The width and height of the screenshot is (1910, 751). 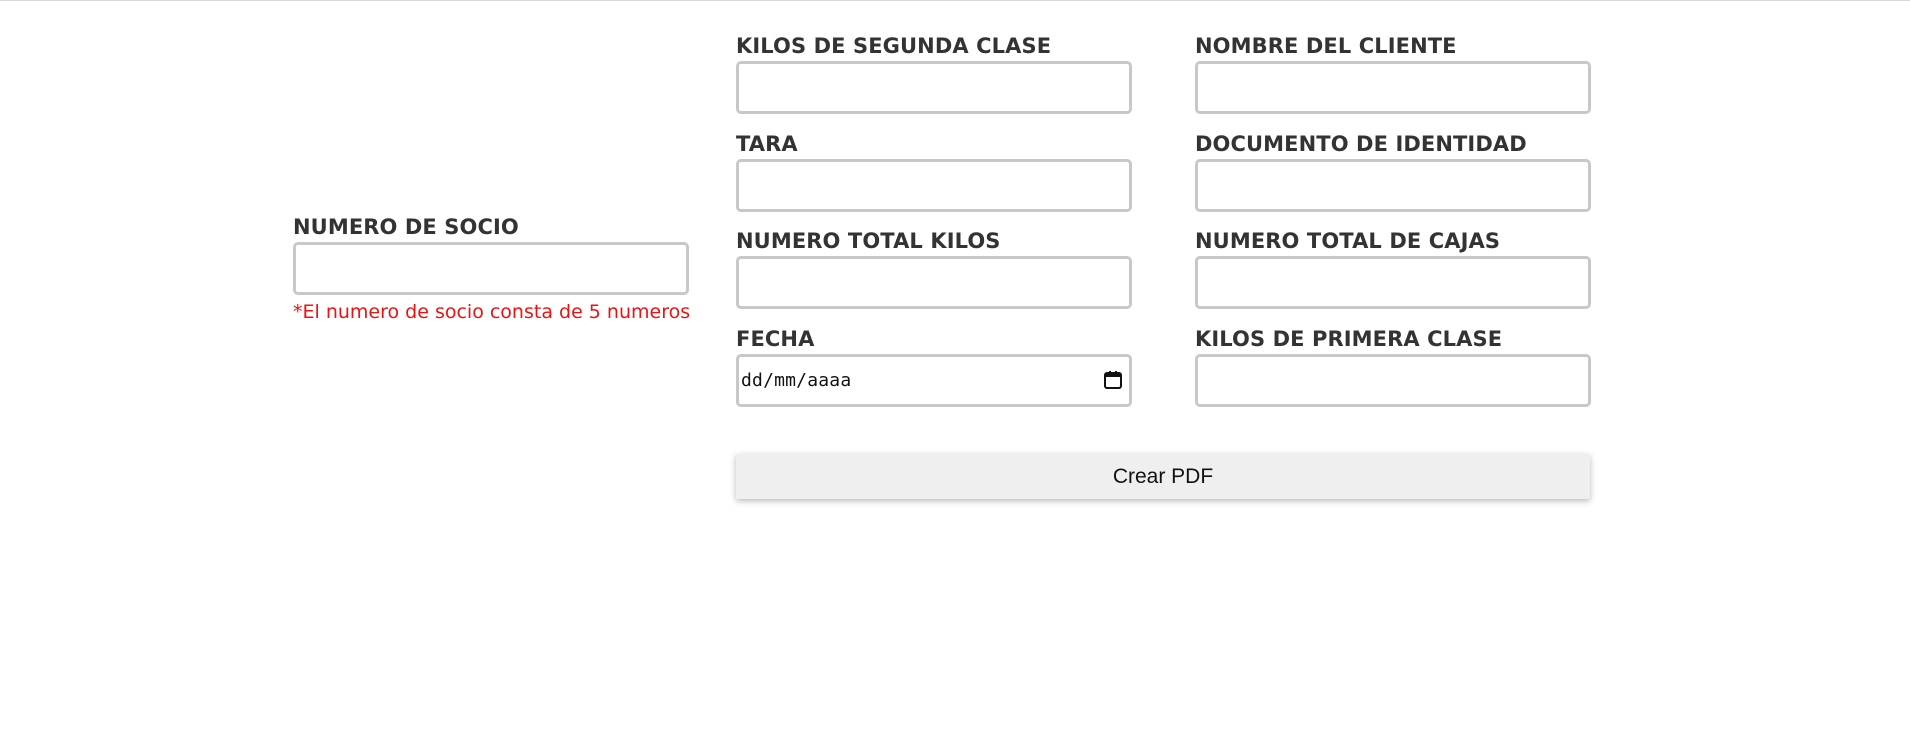 What do you see at coordinates (955, 0) in the screenshot?
I see `top-divider` at bounding box center [955, 0].